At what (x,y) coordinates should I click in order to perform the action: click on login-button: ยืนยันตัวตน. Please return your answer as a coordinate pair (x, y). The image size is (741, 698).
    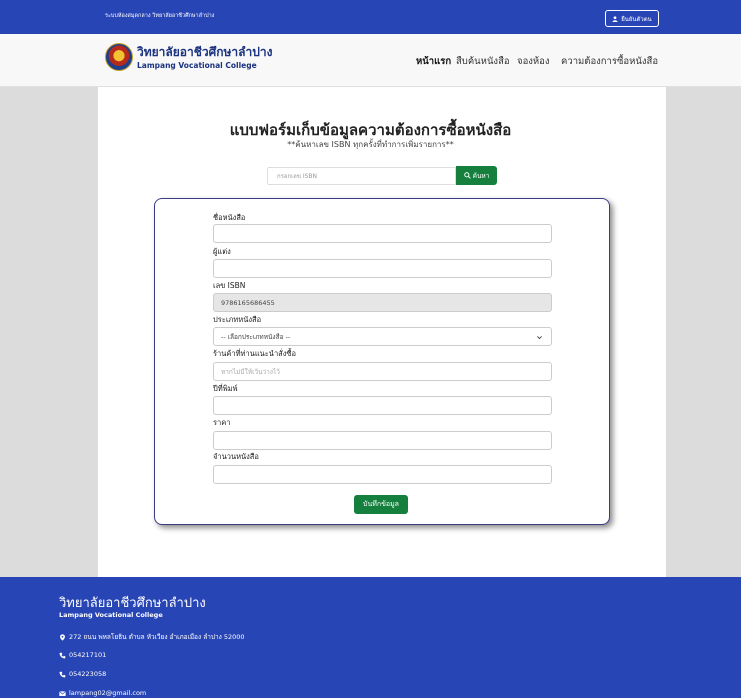
    Looking at the image, I should click on (632, 18).